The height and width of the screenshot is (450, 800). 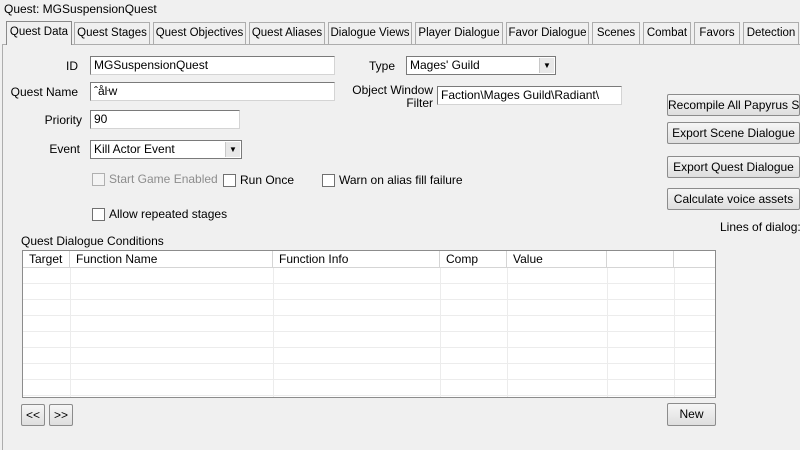 I want to click on tab-dialogue-views: Dialogue Views, so click(x=370, y=33).